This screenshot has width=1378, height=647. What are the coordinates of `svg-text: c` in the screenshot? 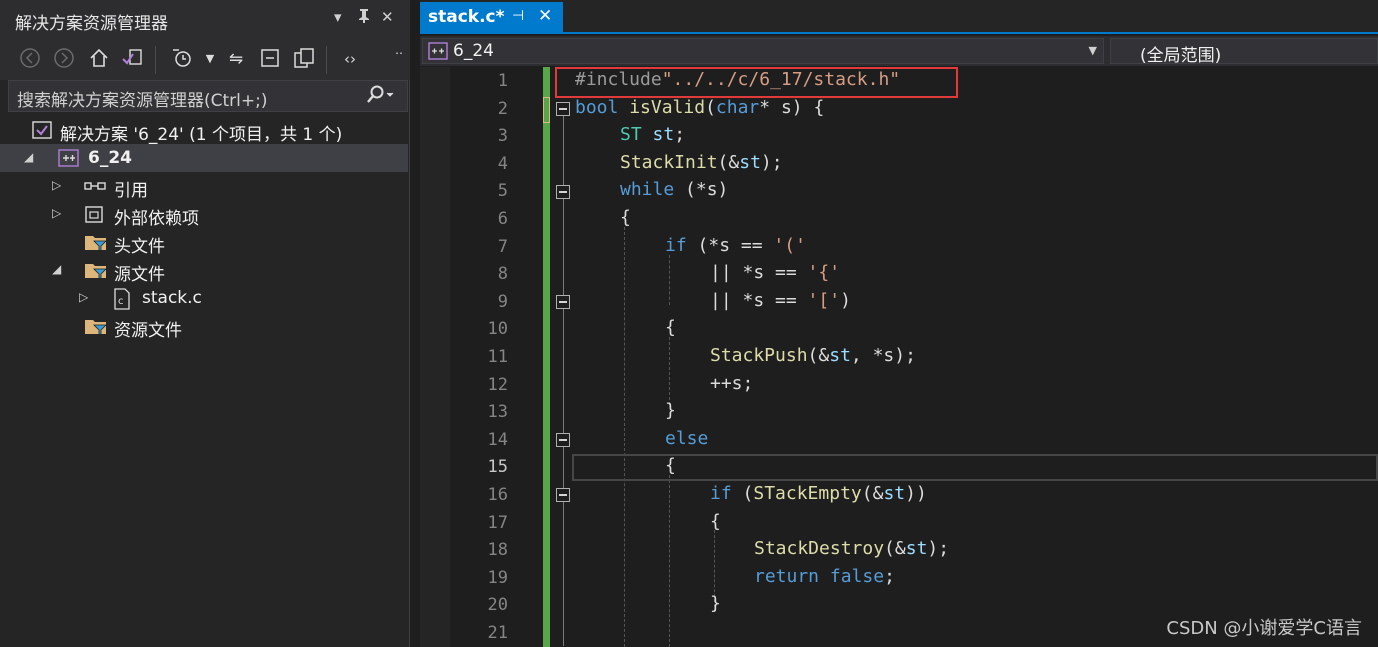 It's located at (121, 301).